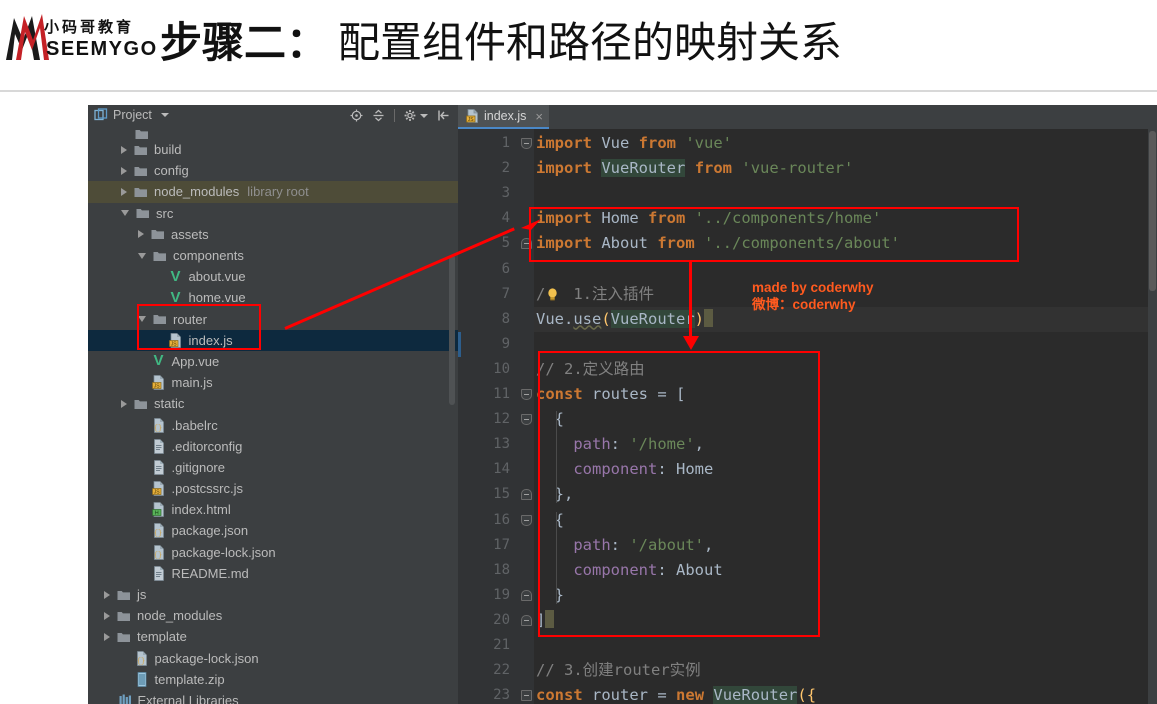 Image resolution: width=1157 pixels, height=704 pixels. Describe the element at coordinates (505, 343) in the screenshot. I see `line-number: 9` at that location.